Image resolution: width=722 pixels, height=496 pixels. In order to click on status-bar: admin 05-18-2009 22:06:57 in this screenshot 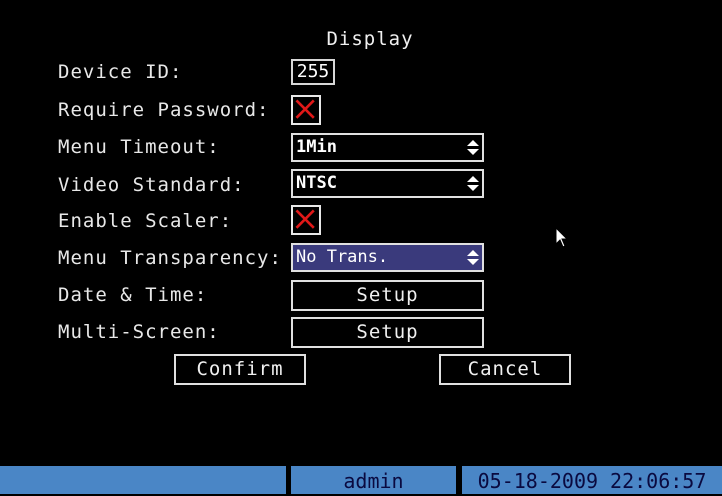, I will do `click(361, 480)`.